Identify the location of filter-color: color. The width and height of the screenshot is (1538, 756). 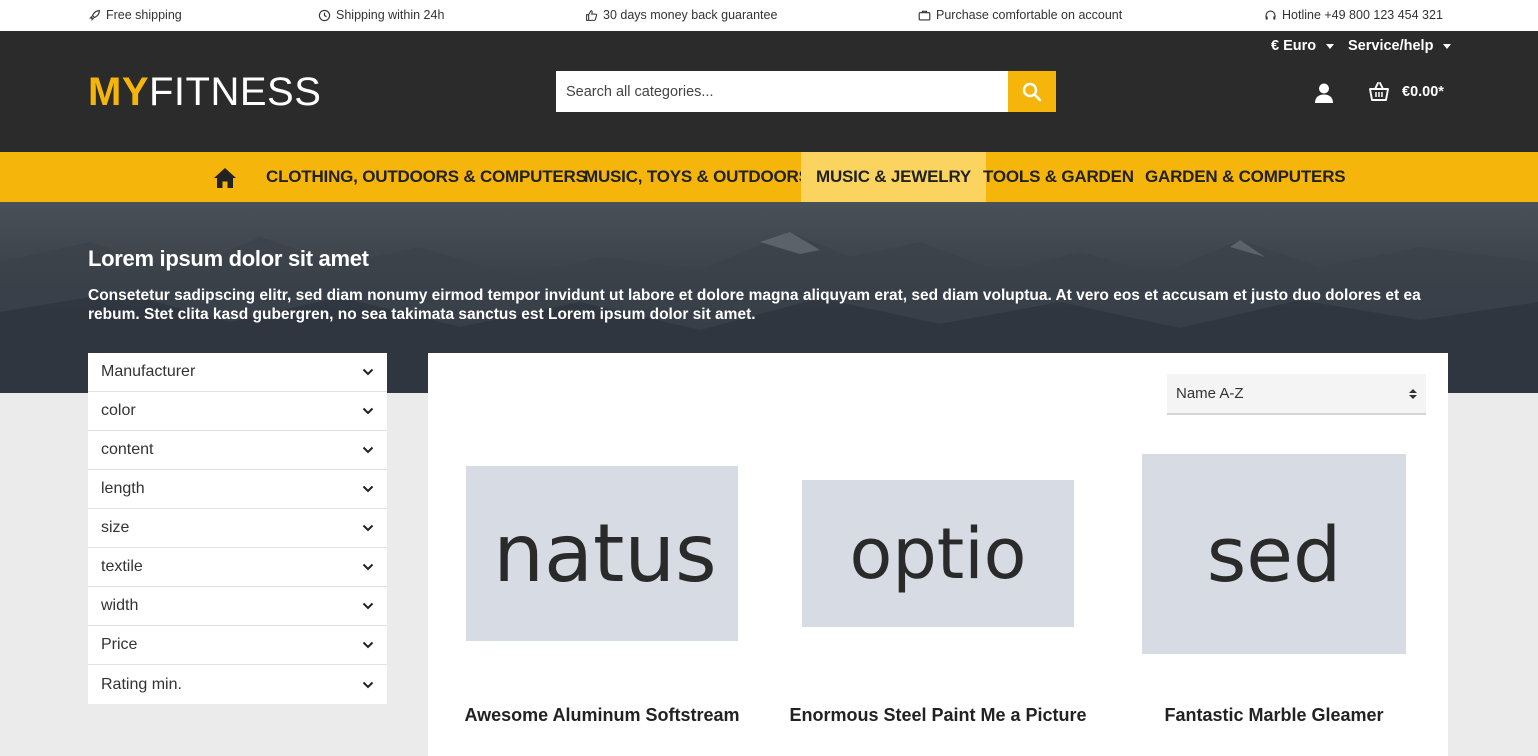
(237, 411).